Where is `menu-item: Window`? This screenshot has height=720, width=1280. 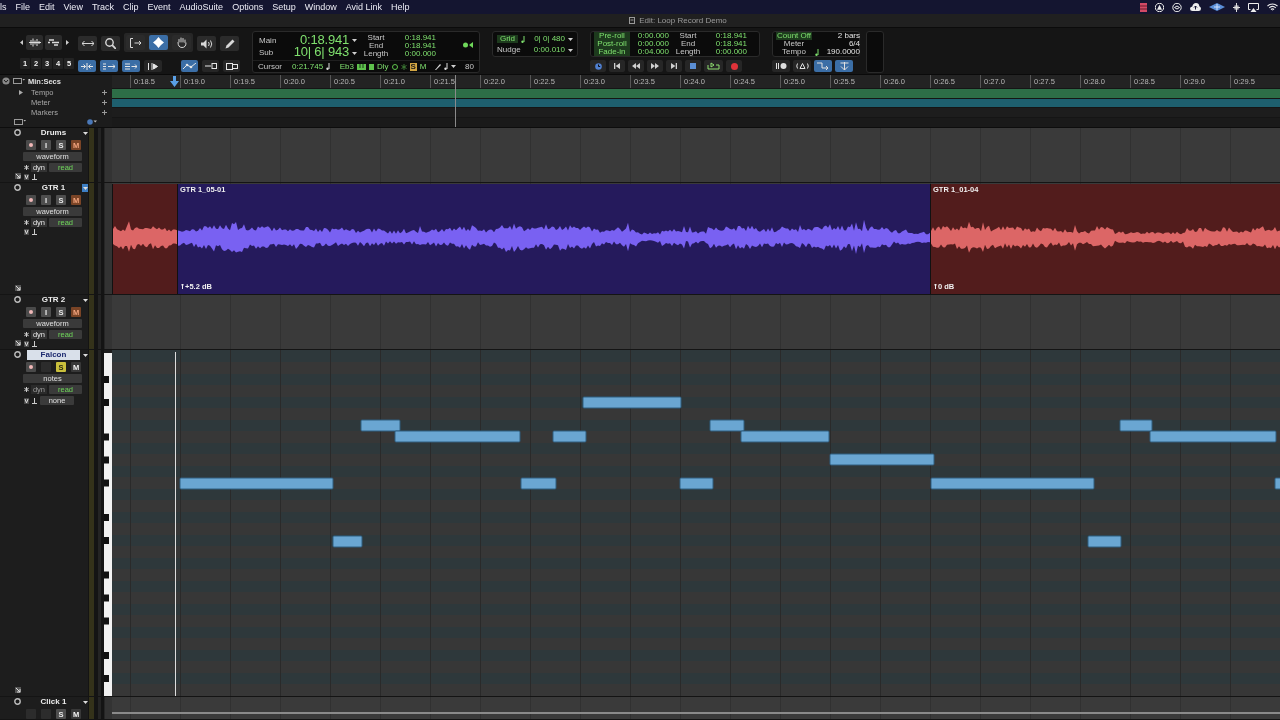
menu-item: Window is located at coordinates (320, 7).